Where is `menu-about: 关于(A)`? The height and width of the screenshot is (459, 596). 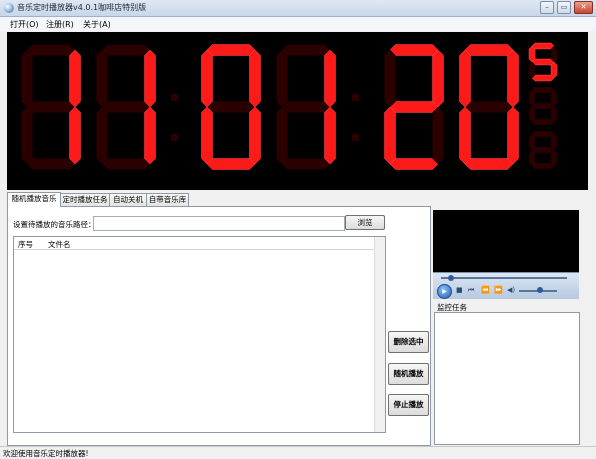
menu-about: 关于(A) is located at coordinates (97, 24).